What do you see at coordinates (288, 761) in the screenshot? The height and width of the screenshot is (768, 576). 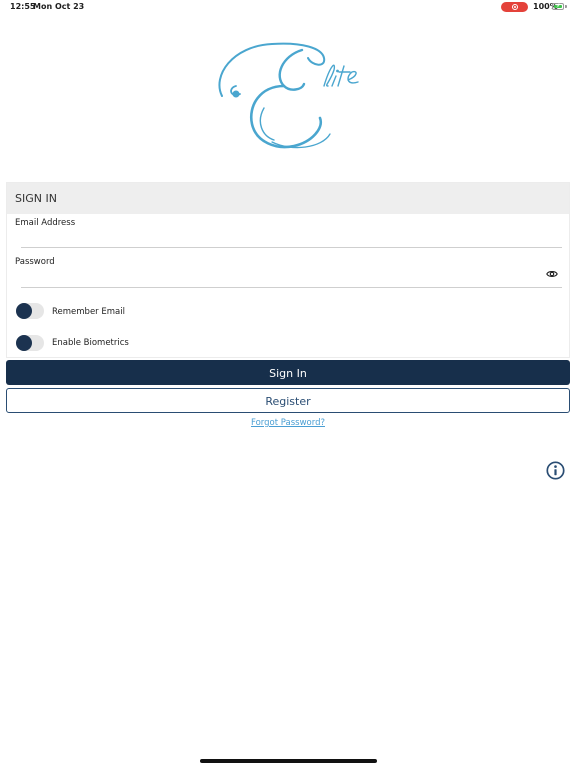 I see `home-indicator` at bounding box center [288, 761].